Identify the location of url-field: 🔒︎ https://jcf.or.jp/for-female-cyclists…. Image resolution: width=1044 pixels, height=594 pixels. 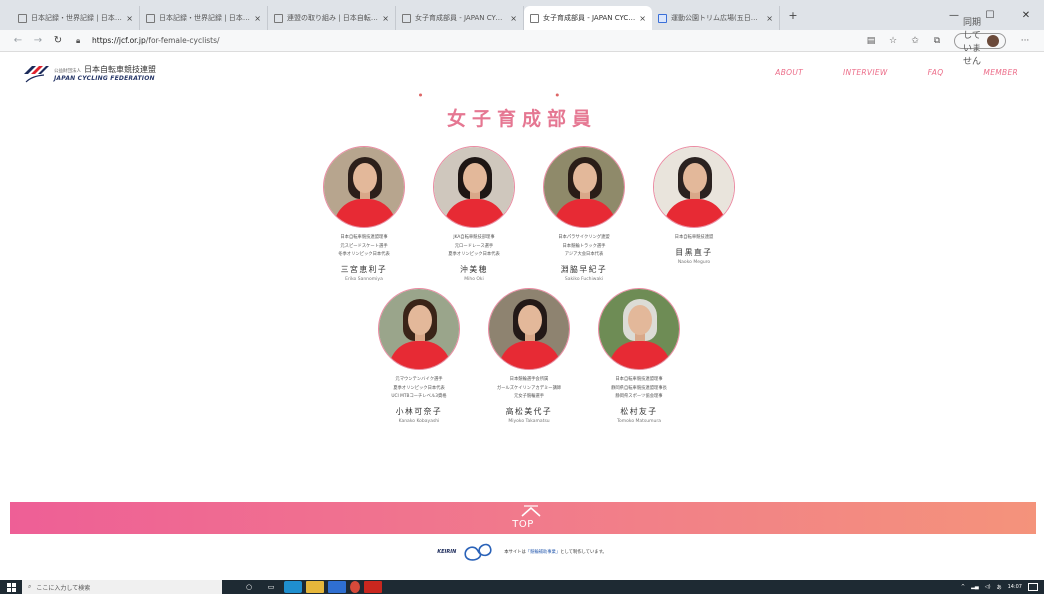
(468, 41).